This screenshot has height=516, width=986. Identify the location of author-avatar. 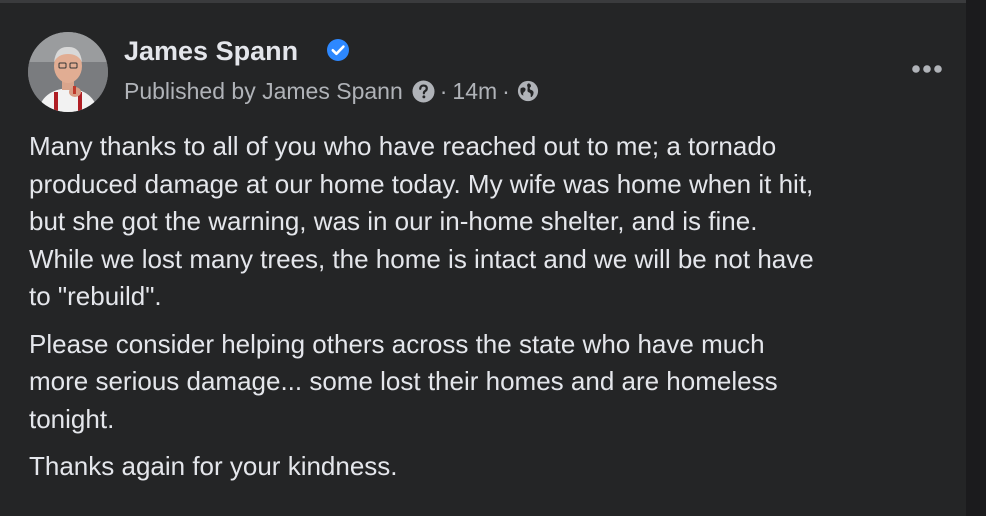
(68, 72).